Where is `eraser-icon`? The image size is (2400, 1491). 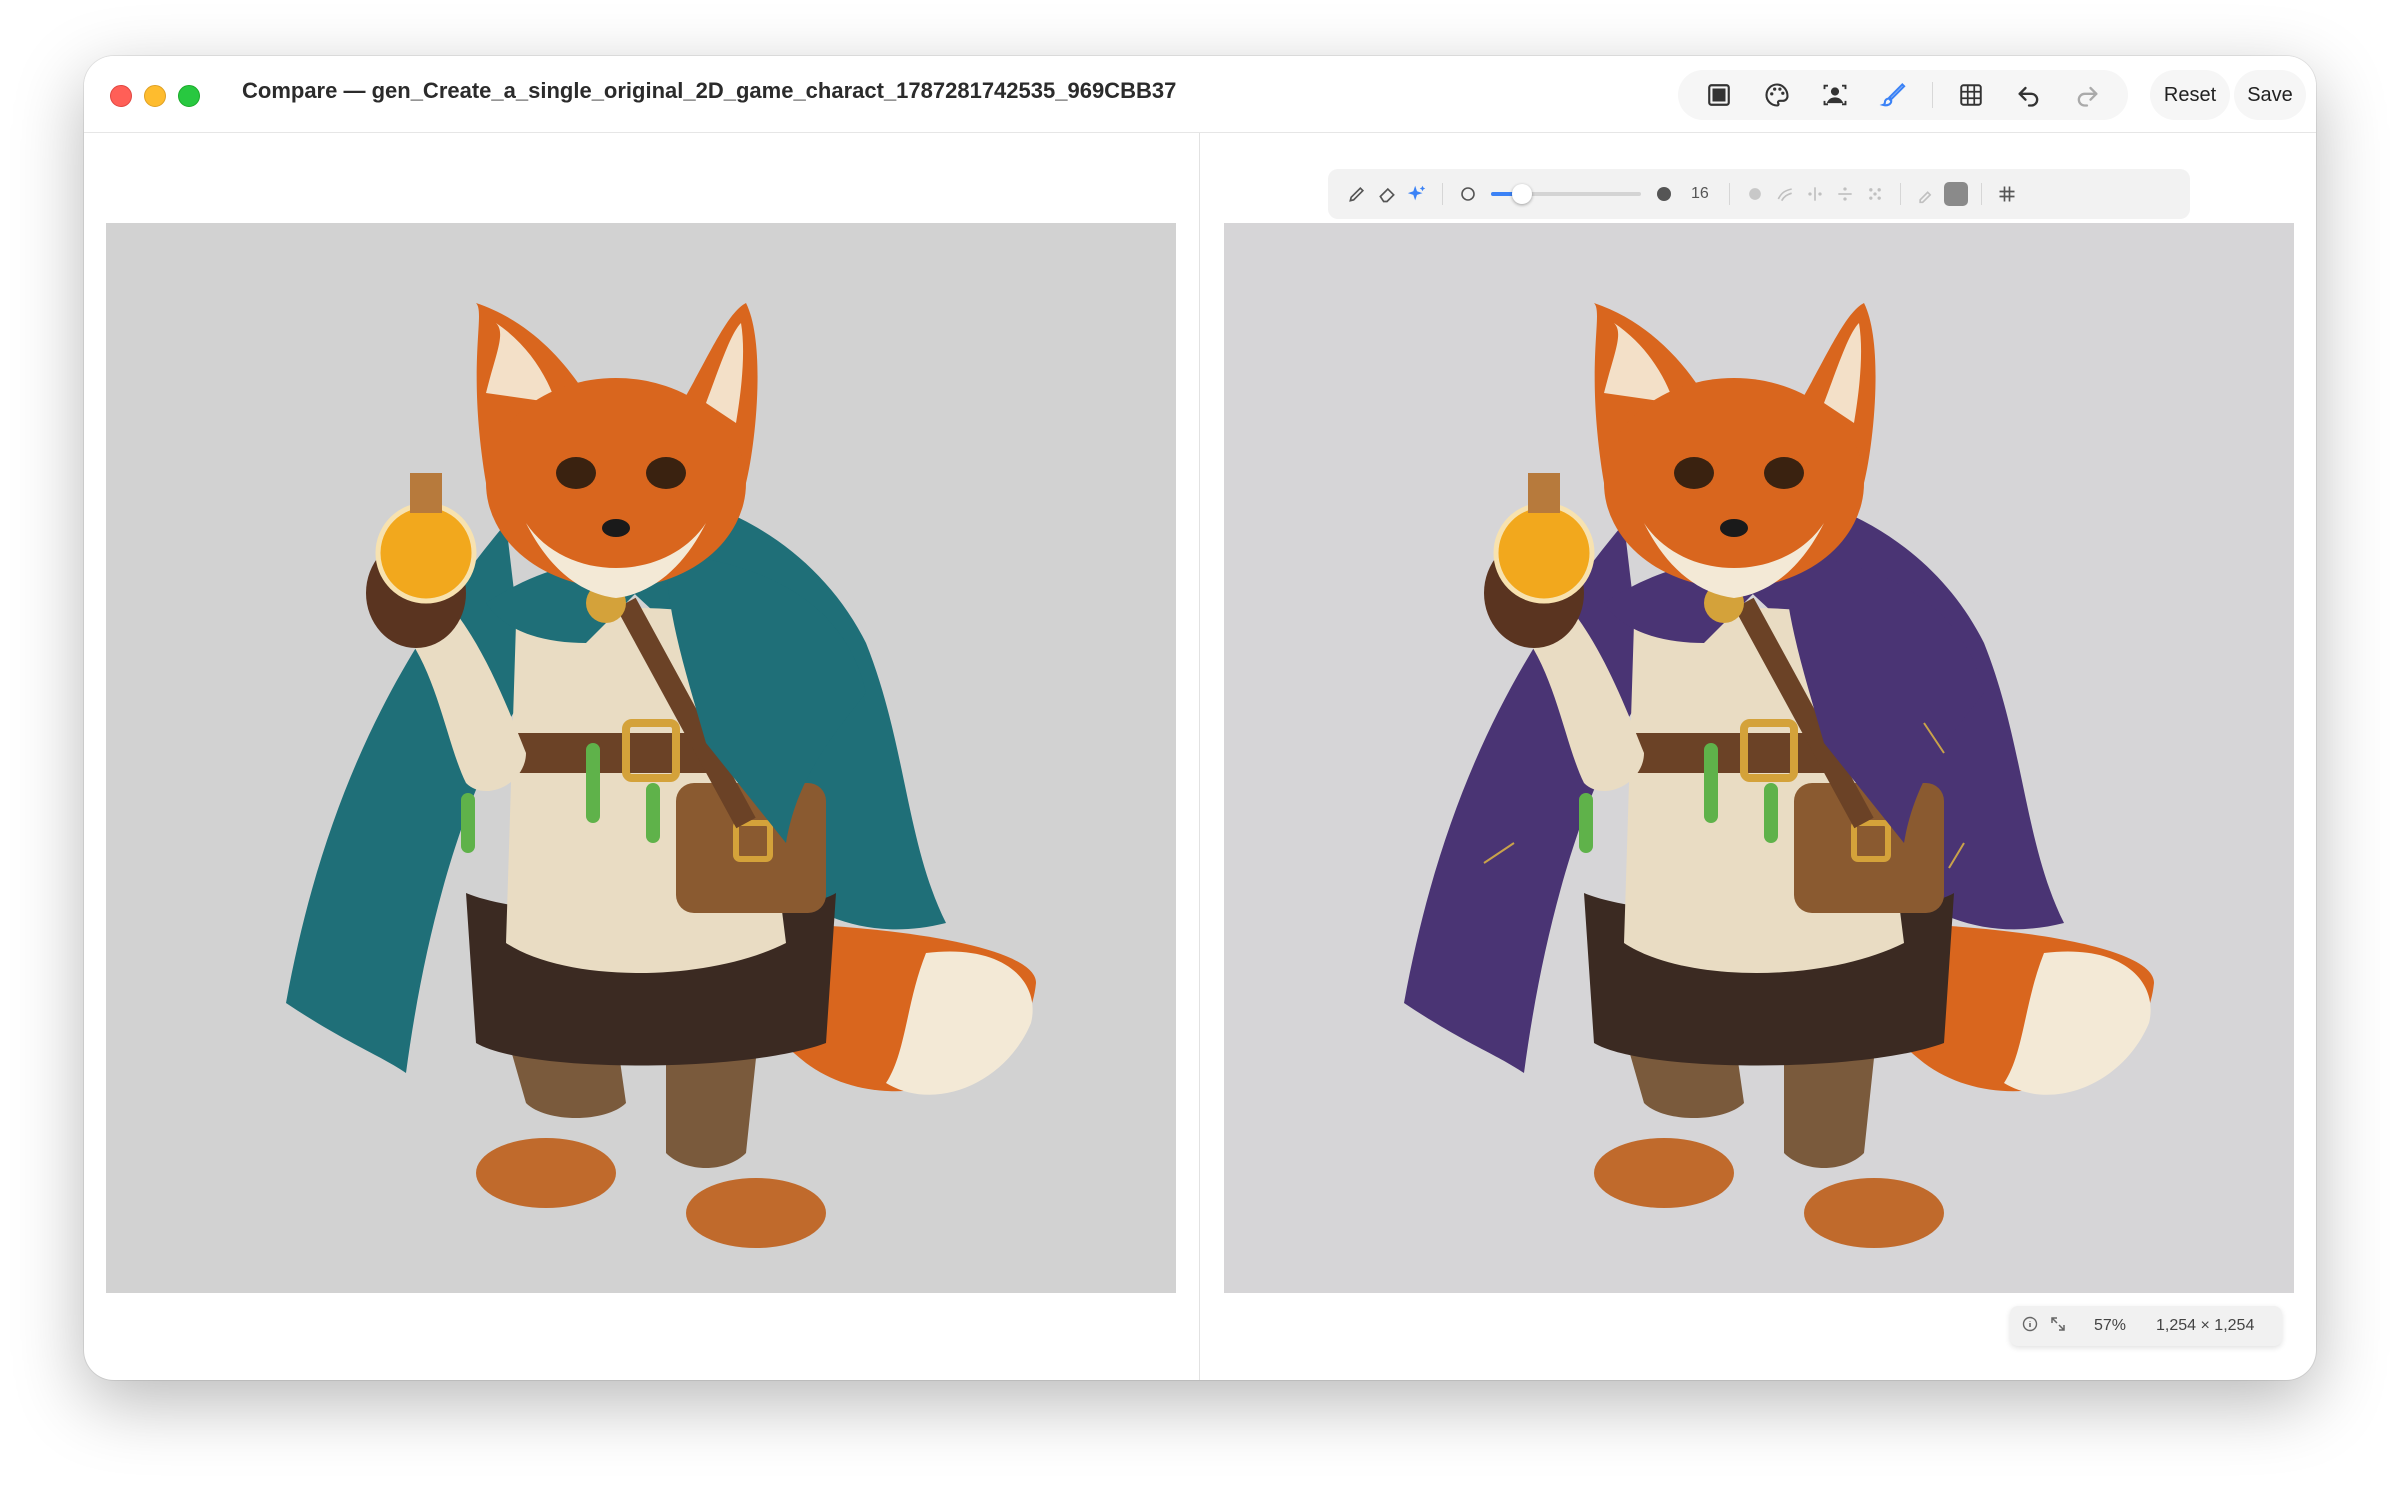
eraser-icon is located at coordinates (1387, 195).